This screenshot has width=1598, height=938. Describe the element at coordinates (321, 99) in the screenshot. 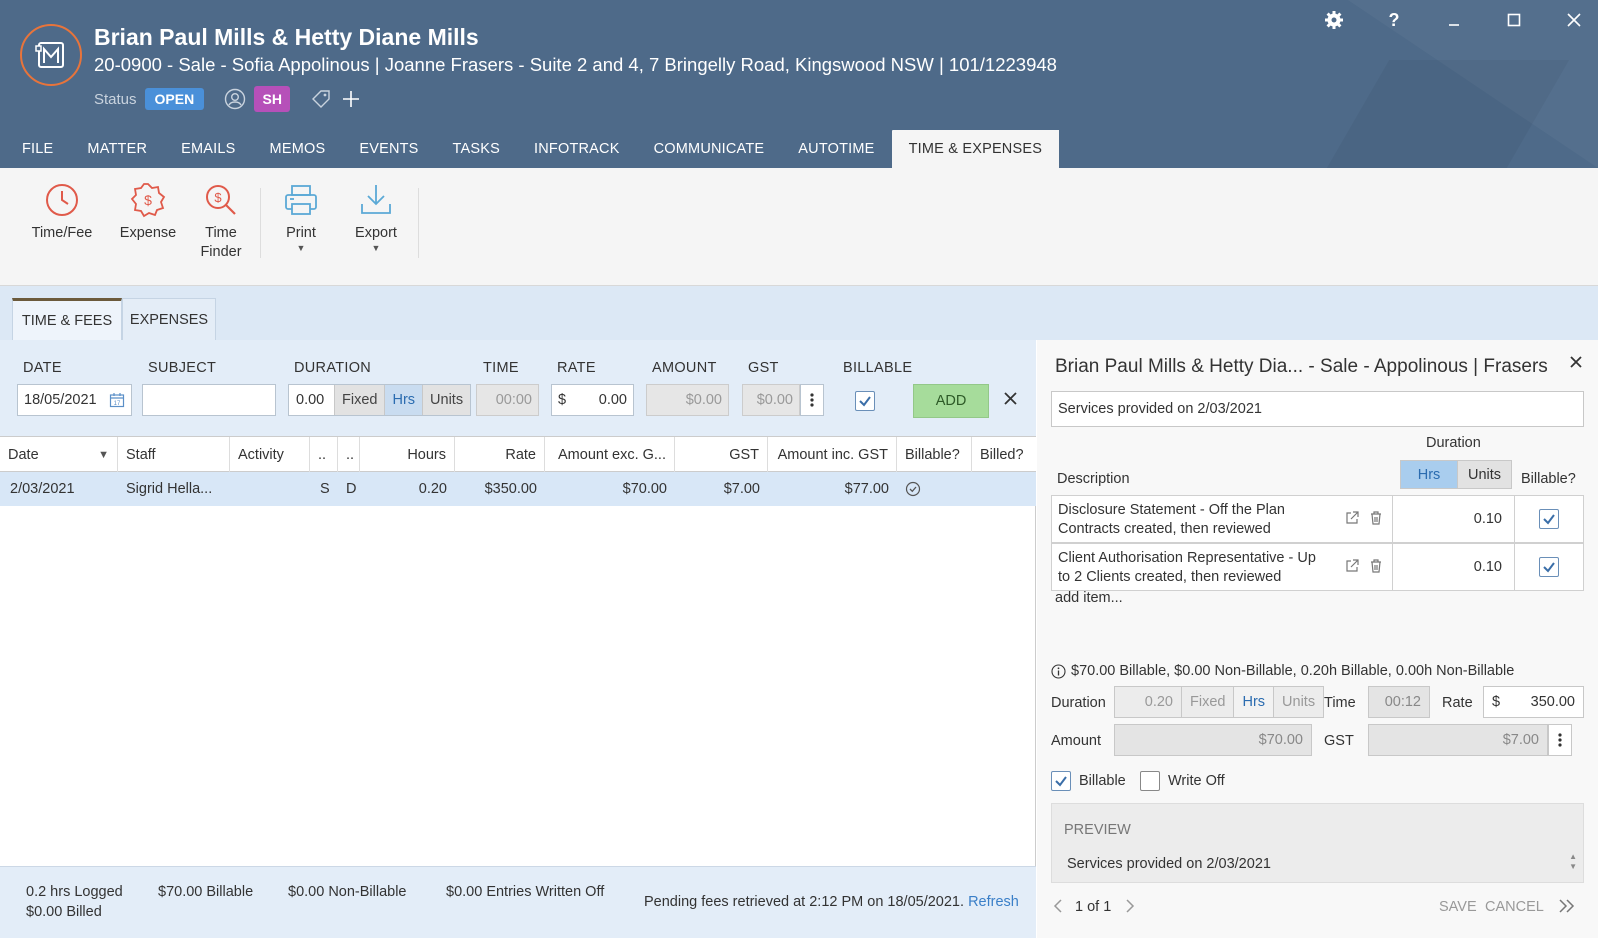

I see `tag-icon` at that location.